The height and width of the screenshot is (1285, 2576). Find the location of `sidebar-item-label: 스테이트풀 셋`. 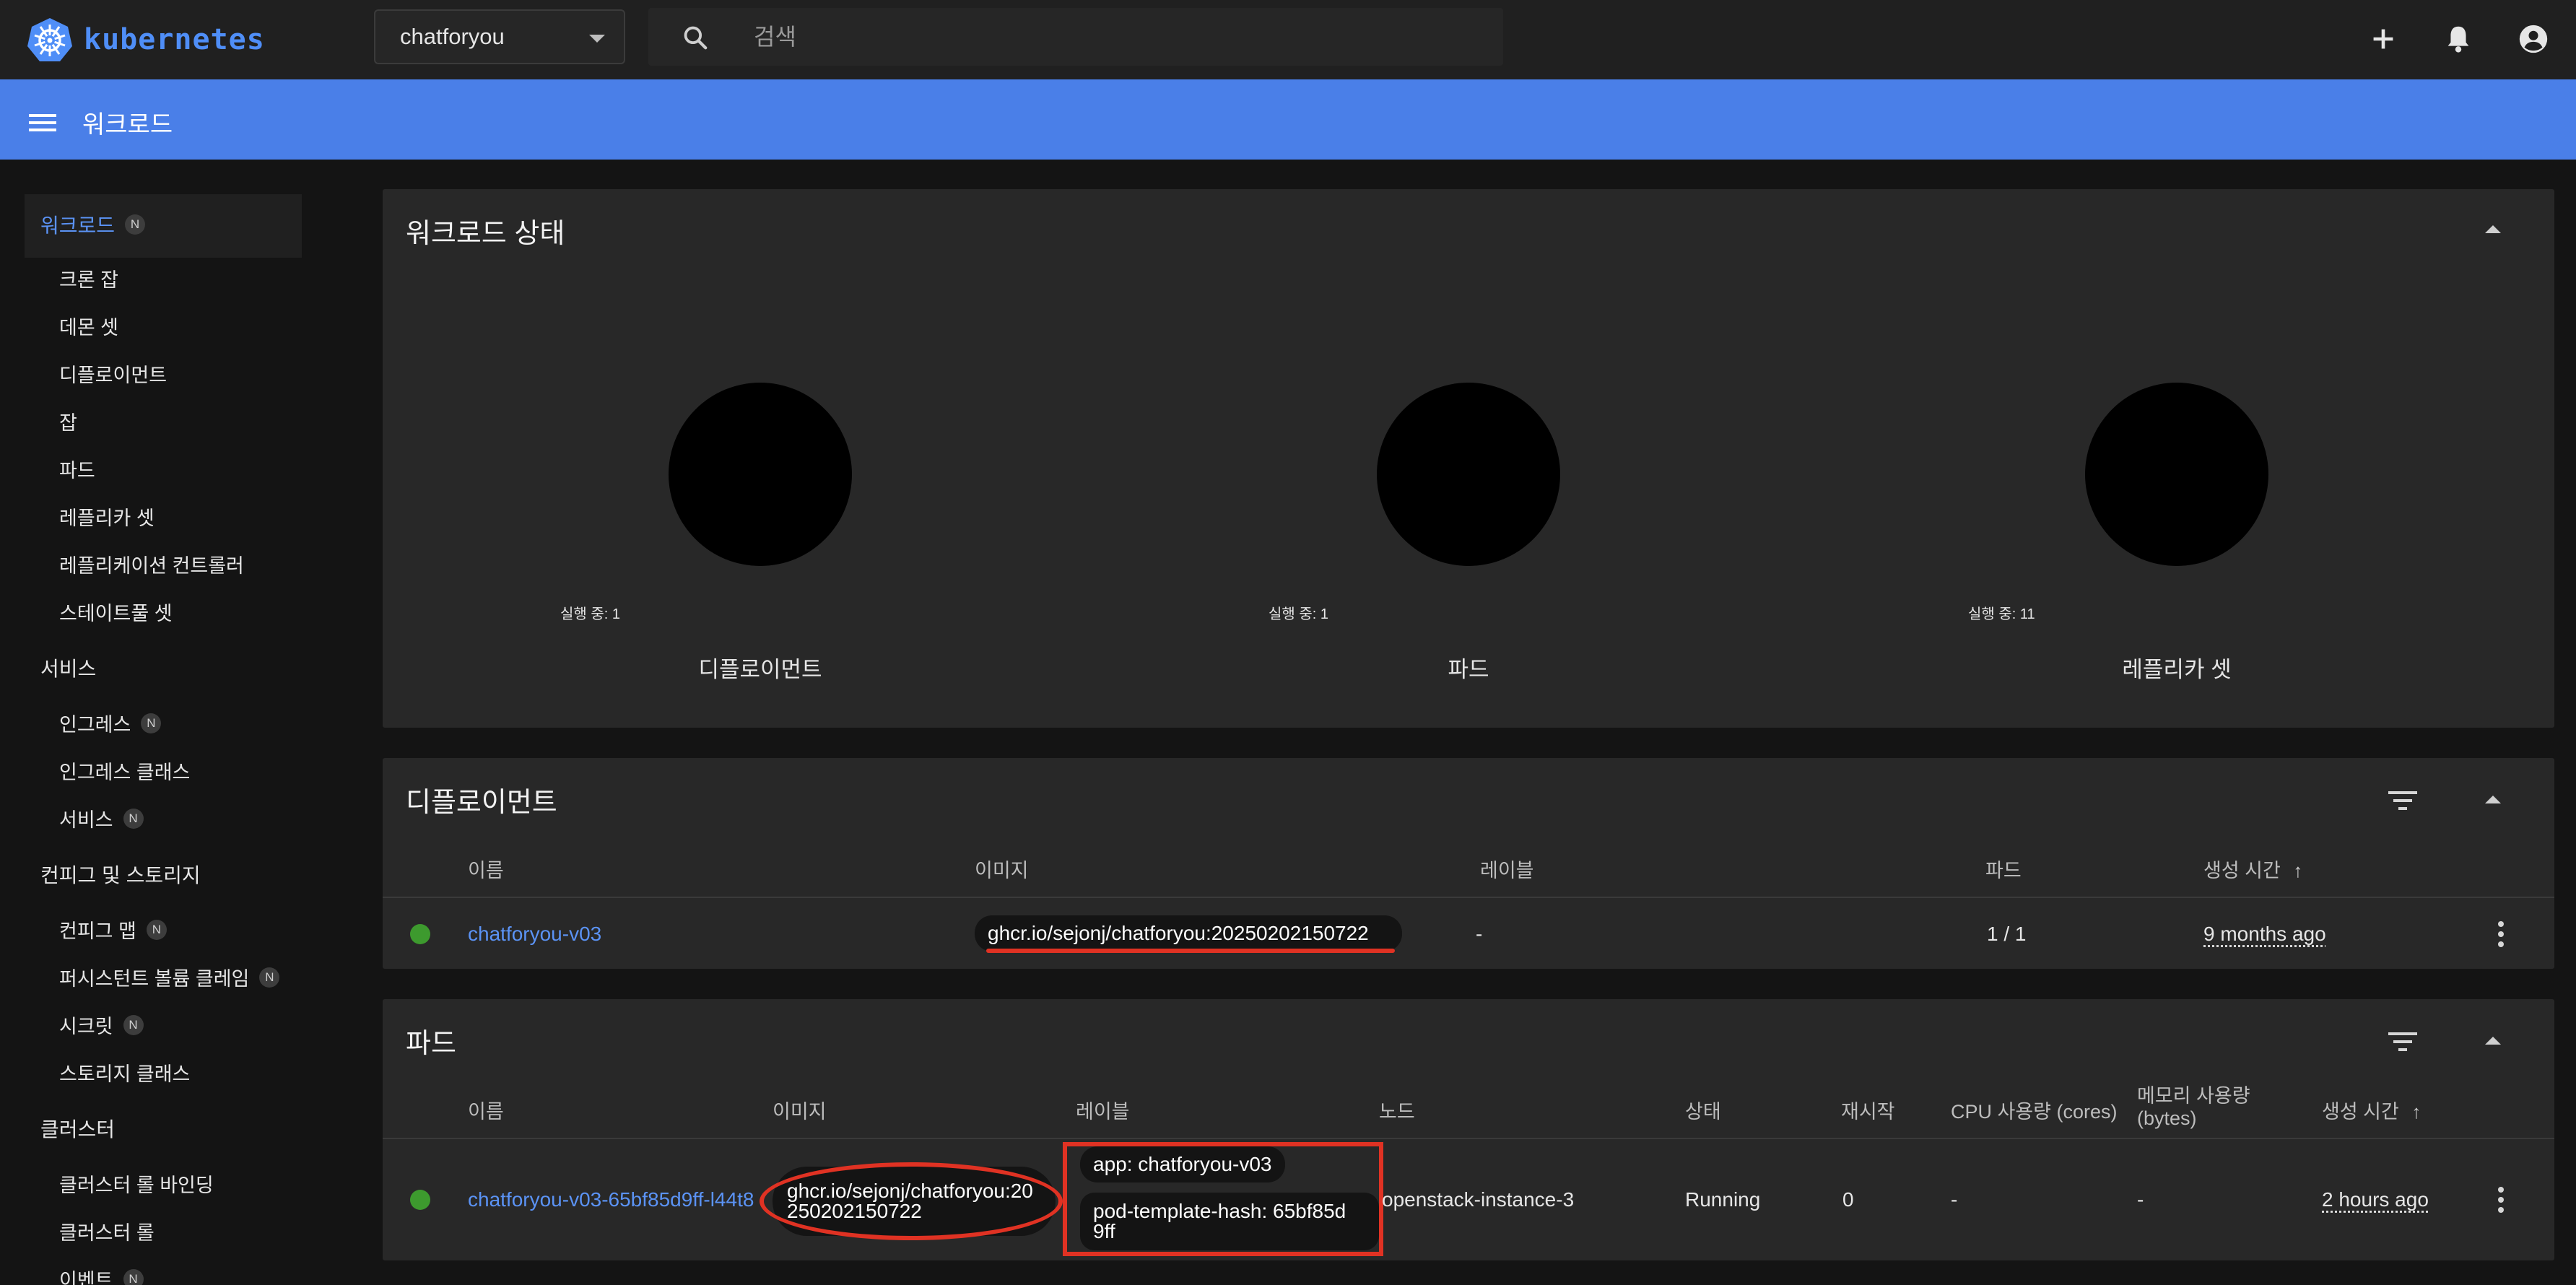

sidebar-item-label: 스테이트풀 셋 is located at coordinates (116, 613).